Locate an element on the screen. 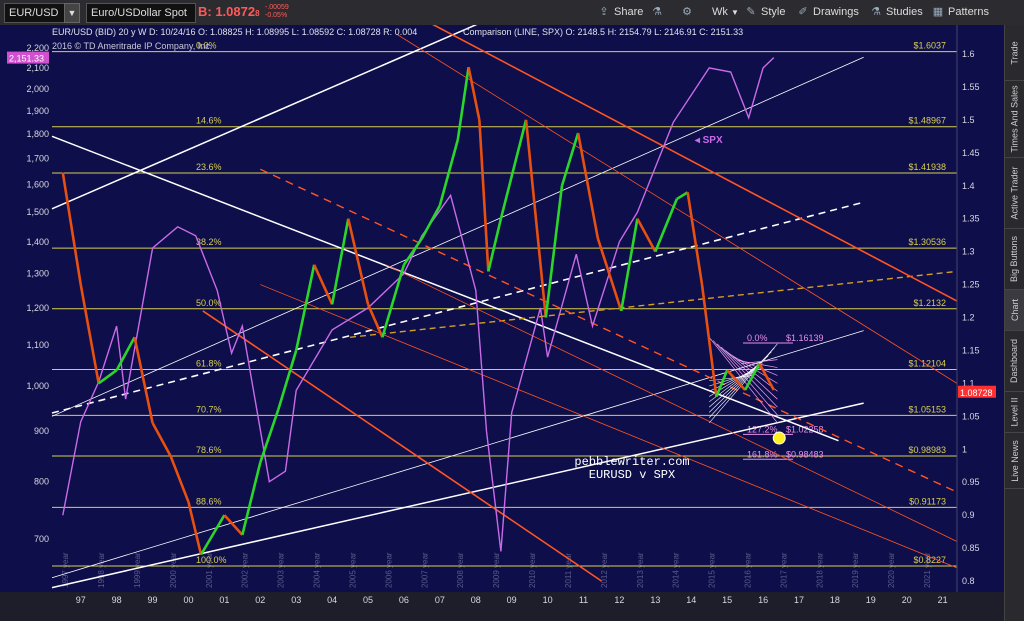 The width and height of the screenshot is (1024, 621). share-button: ⇪ Share is located at coordinates (620, 12).